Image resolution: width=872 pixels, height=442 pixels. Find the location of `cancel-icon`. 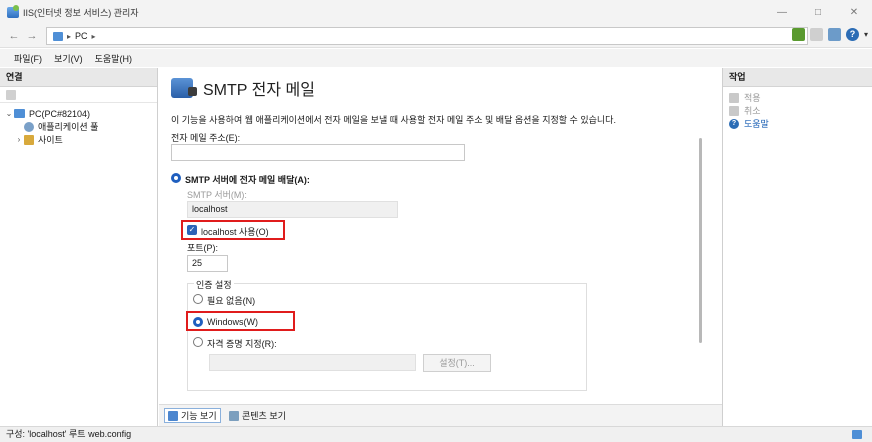

cancel-icon is located at coordinates (734, 110).